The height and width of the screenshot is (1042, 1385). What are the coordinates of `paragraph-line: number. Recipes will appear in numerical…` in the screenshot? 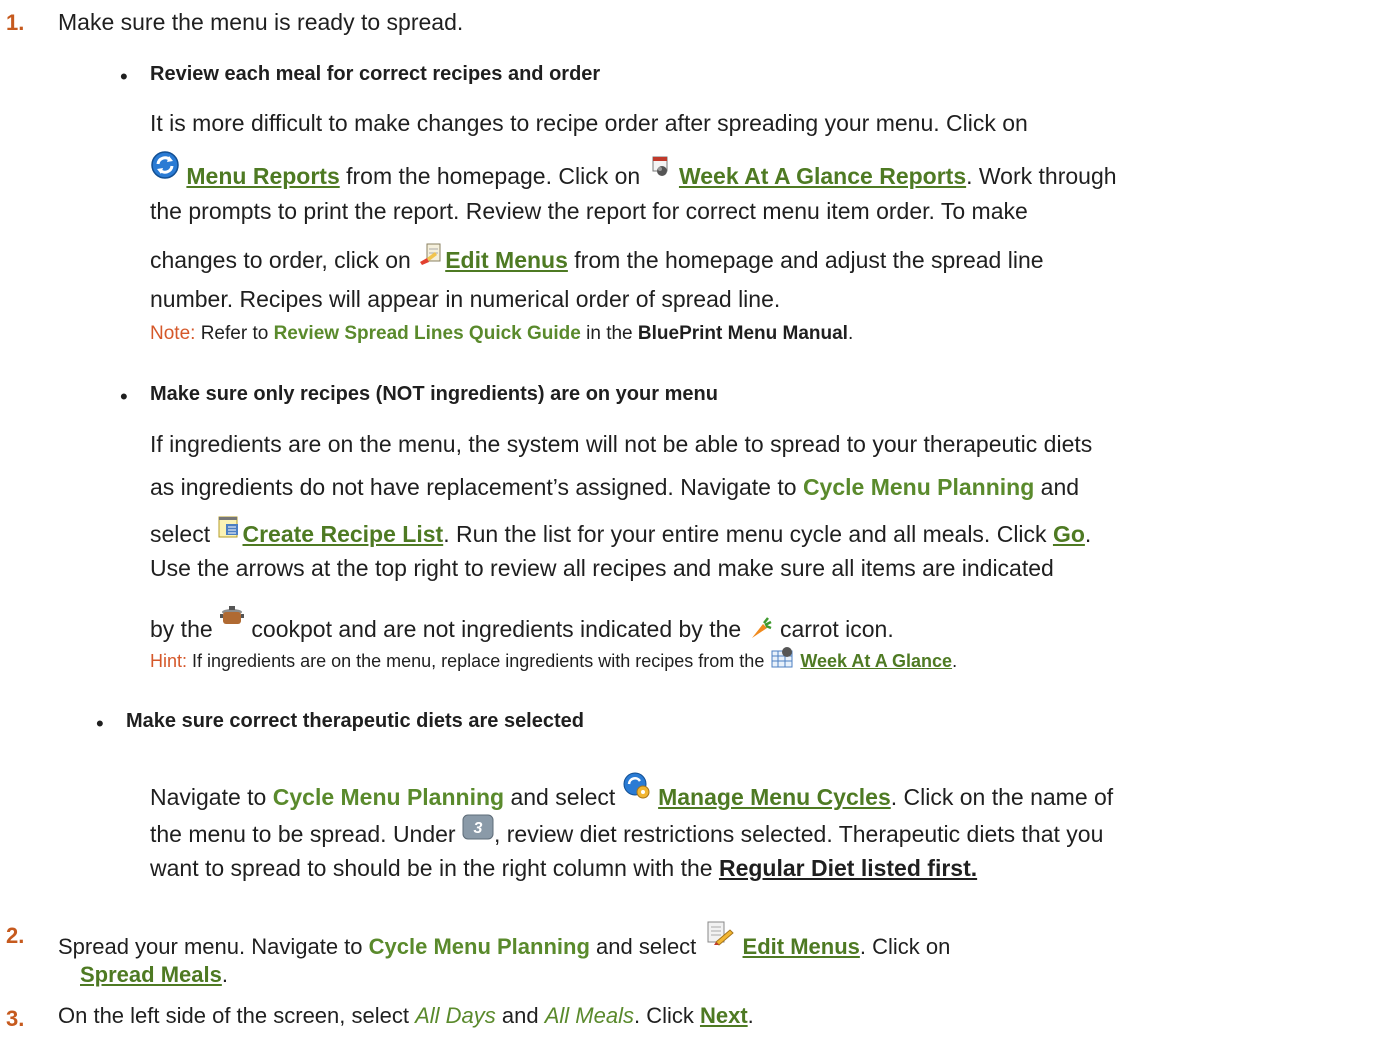 It's located at (465, 299).